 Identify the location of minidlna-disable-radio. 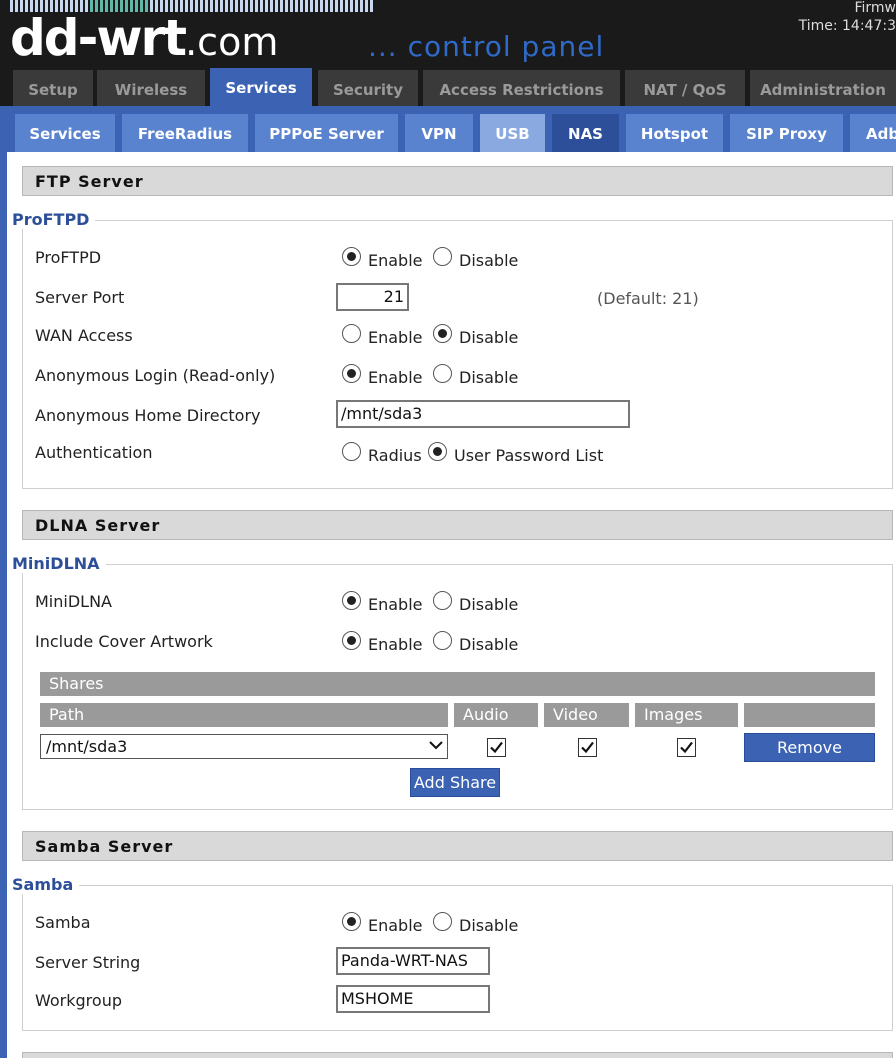
(442, 600).